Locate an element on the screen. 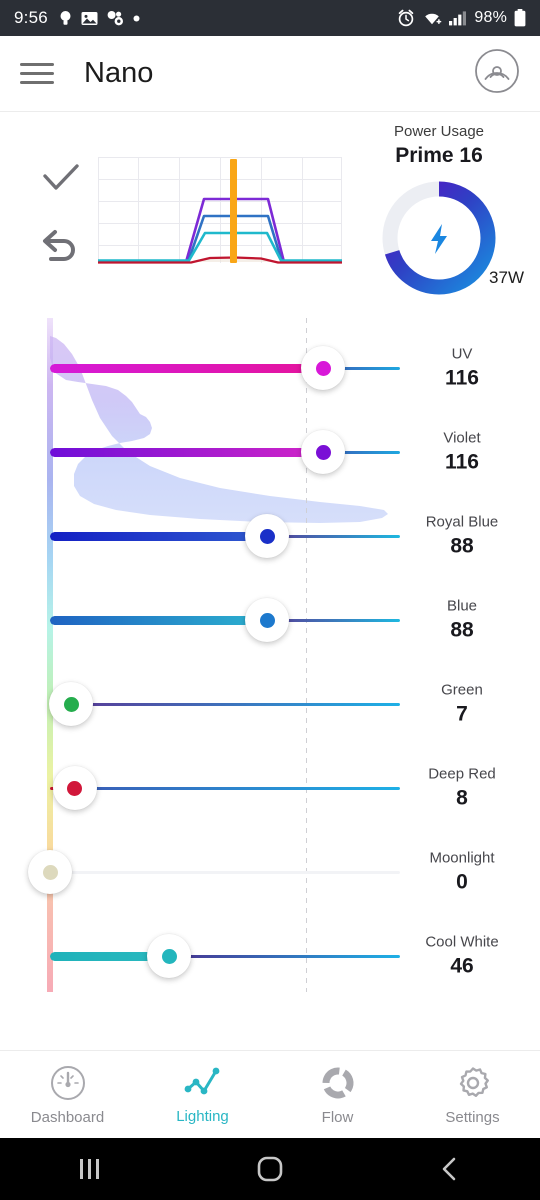 The height and width of the screenshot is (1200, 540). slider-row: Deep Red 8 is located at coordinates (270, 788).